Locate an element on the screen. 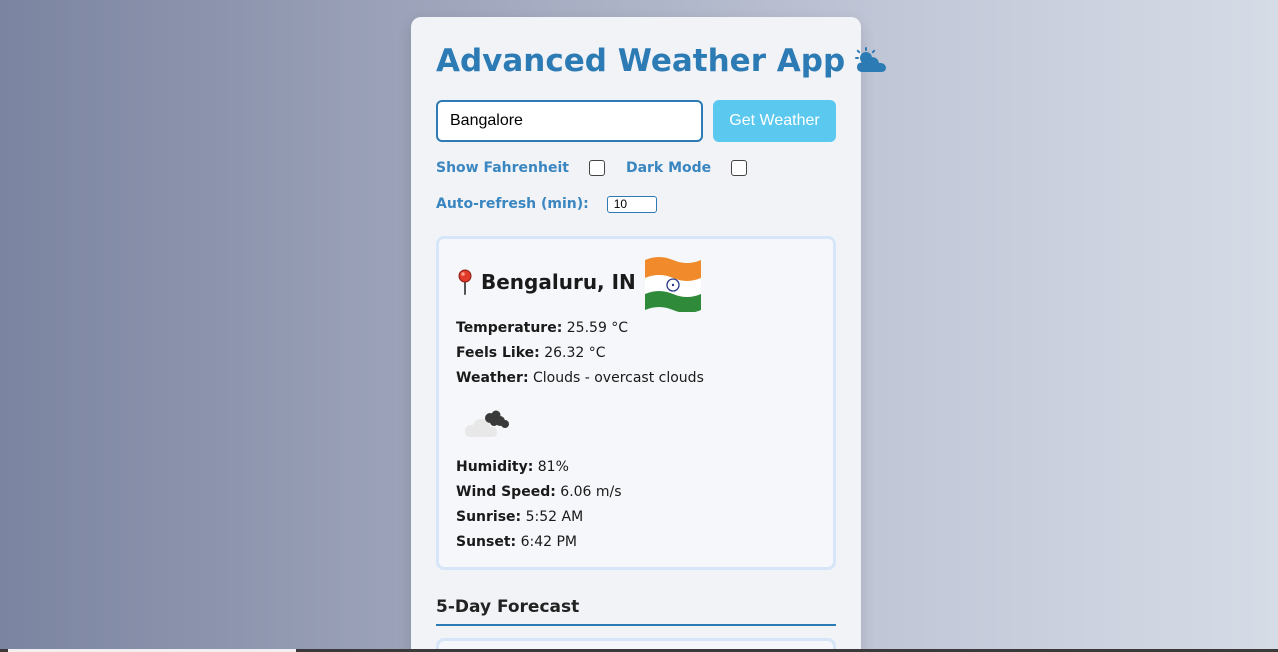  options-row: Show Fahrenheit Dark Mode is located at coordinates (636, 168).